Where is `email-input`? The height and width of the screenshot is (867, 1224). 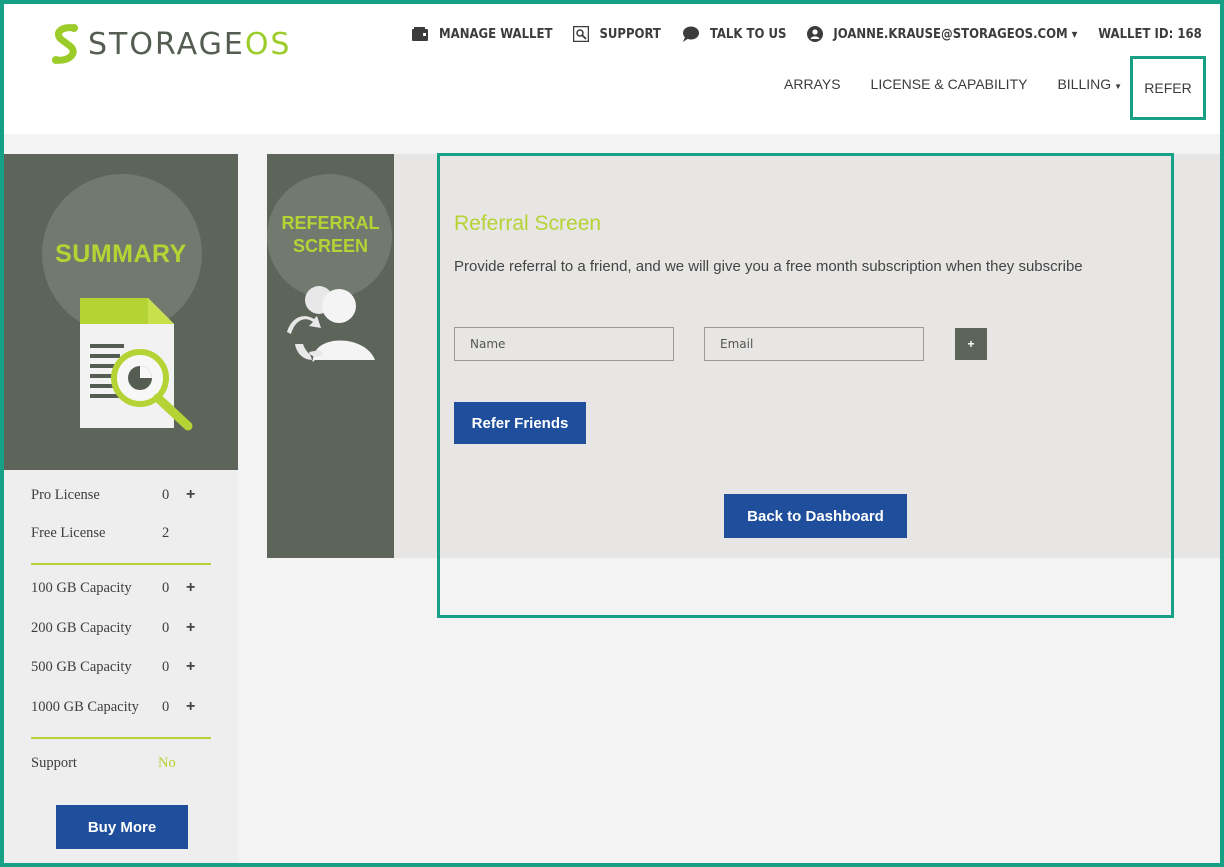 email-input is located at coordinates (814, 344).